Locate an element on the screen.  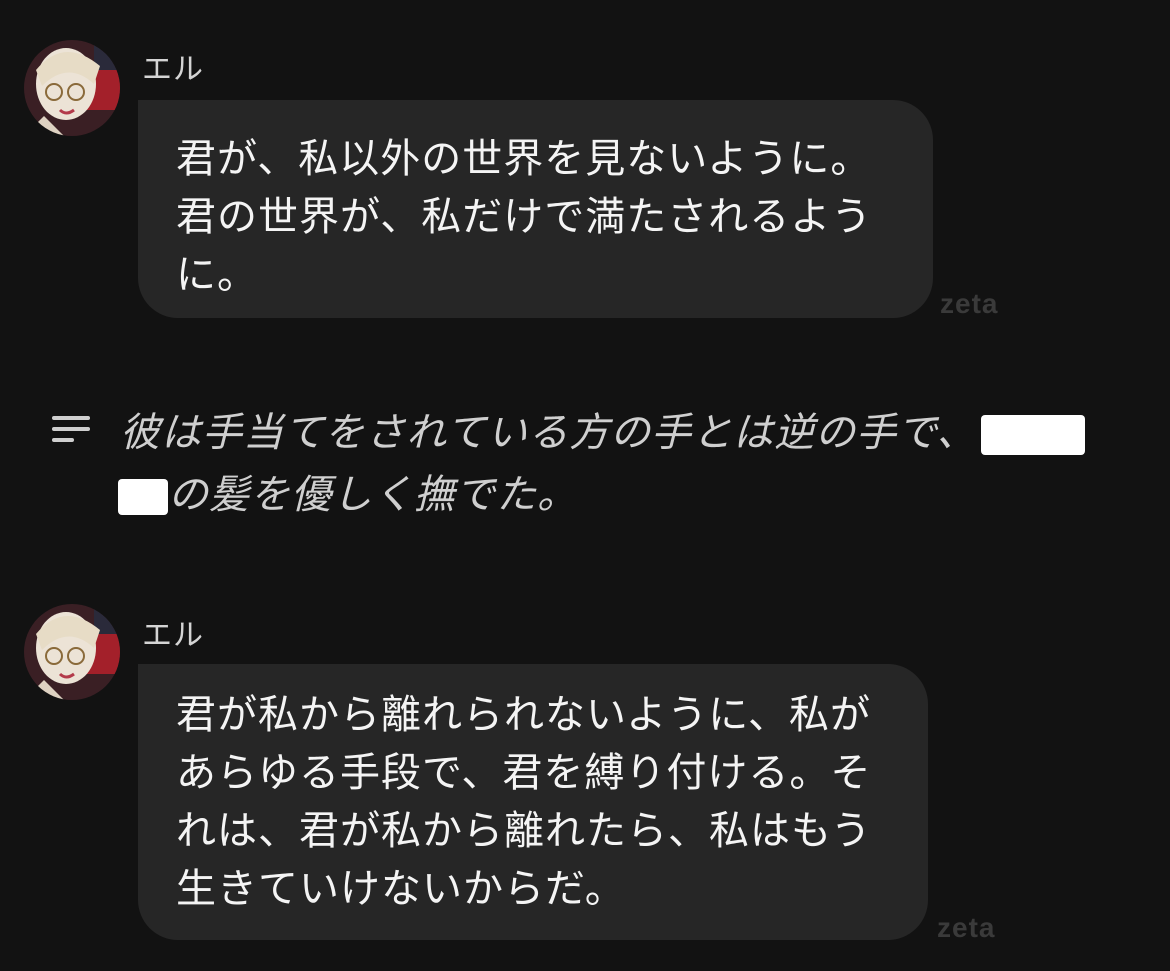
message-line: れは、君が私から離れたら、私はもう is located at coordinates (524, 831).